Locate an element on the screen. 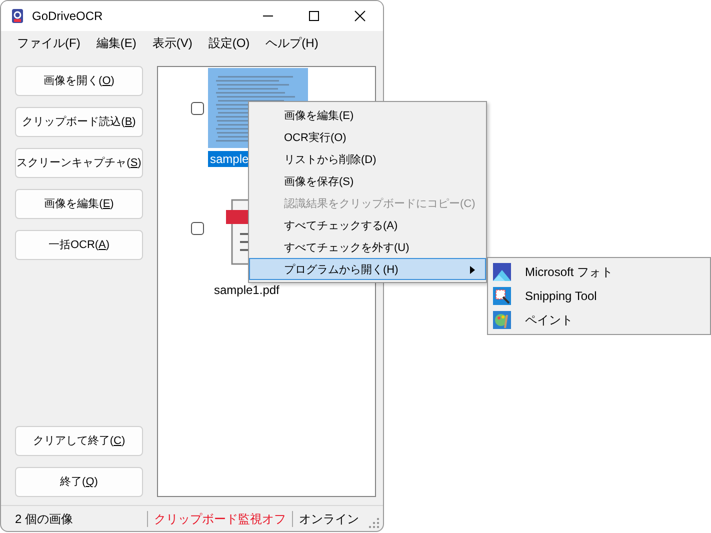  menu-item: 画像を保存(S) is located at coordinates (367, 181).